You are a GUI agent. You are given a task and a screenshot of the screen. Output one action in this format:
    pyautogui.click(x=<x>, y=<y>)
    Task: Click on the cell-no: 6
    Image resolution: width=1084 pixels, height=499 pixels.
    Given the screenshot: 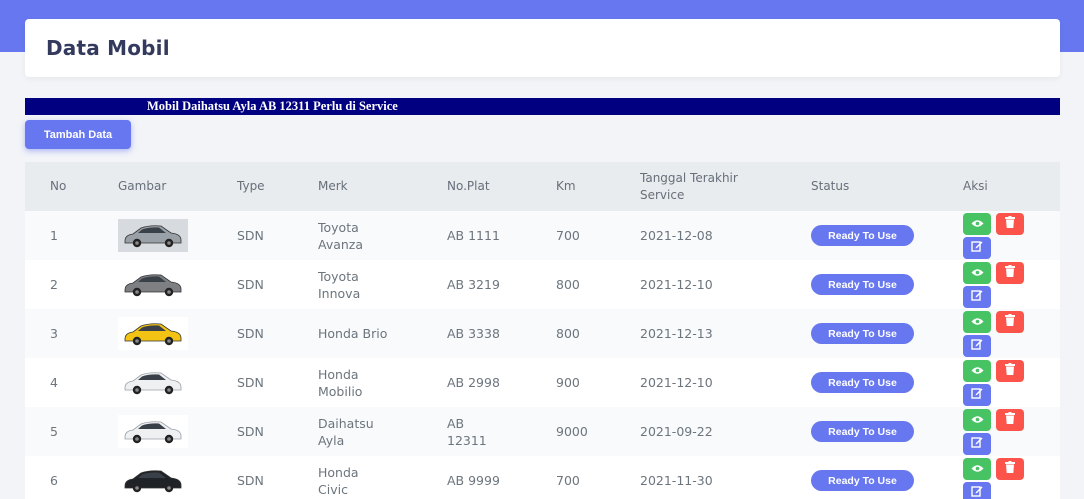 What is the action you would take?
    pyautogui.click(x=54, y=480)
    